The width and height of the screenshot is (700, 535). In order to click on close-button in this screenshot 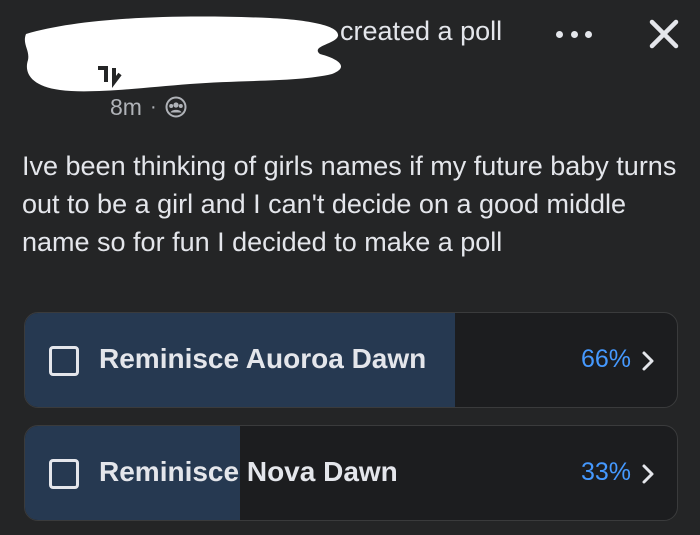, I will do `click(664, 34)`.